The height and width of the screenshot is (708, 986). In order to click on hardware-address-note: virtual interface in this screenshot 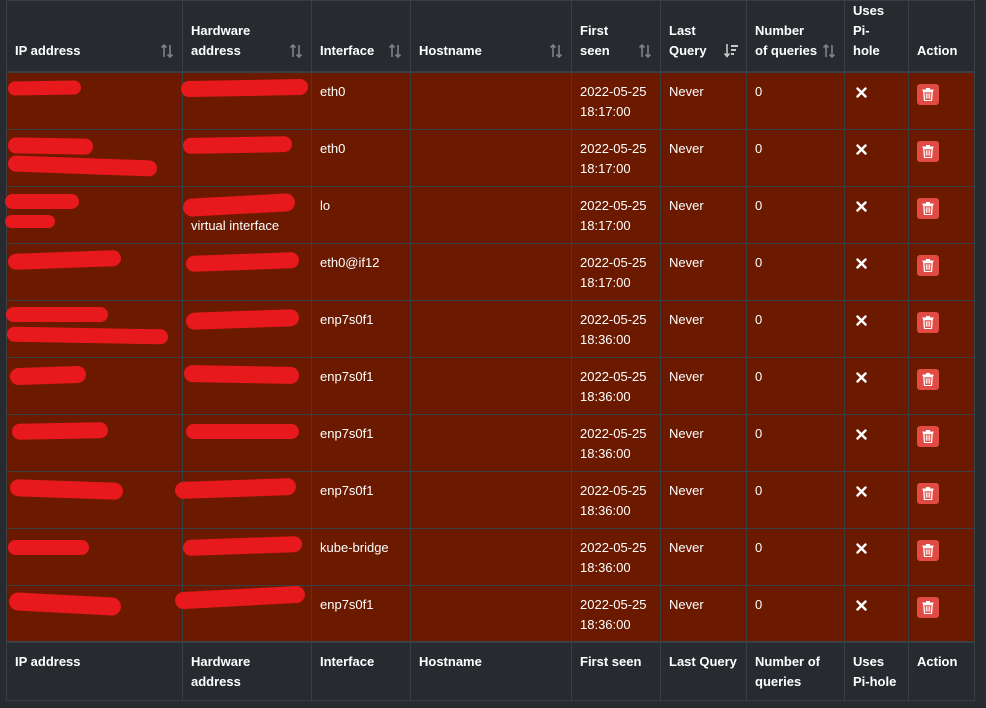, I will do `click(235, 225)`.